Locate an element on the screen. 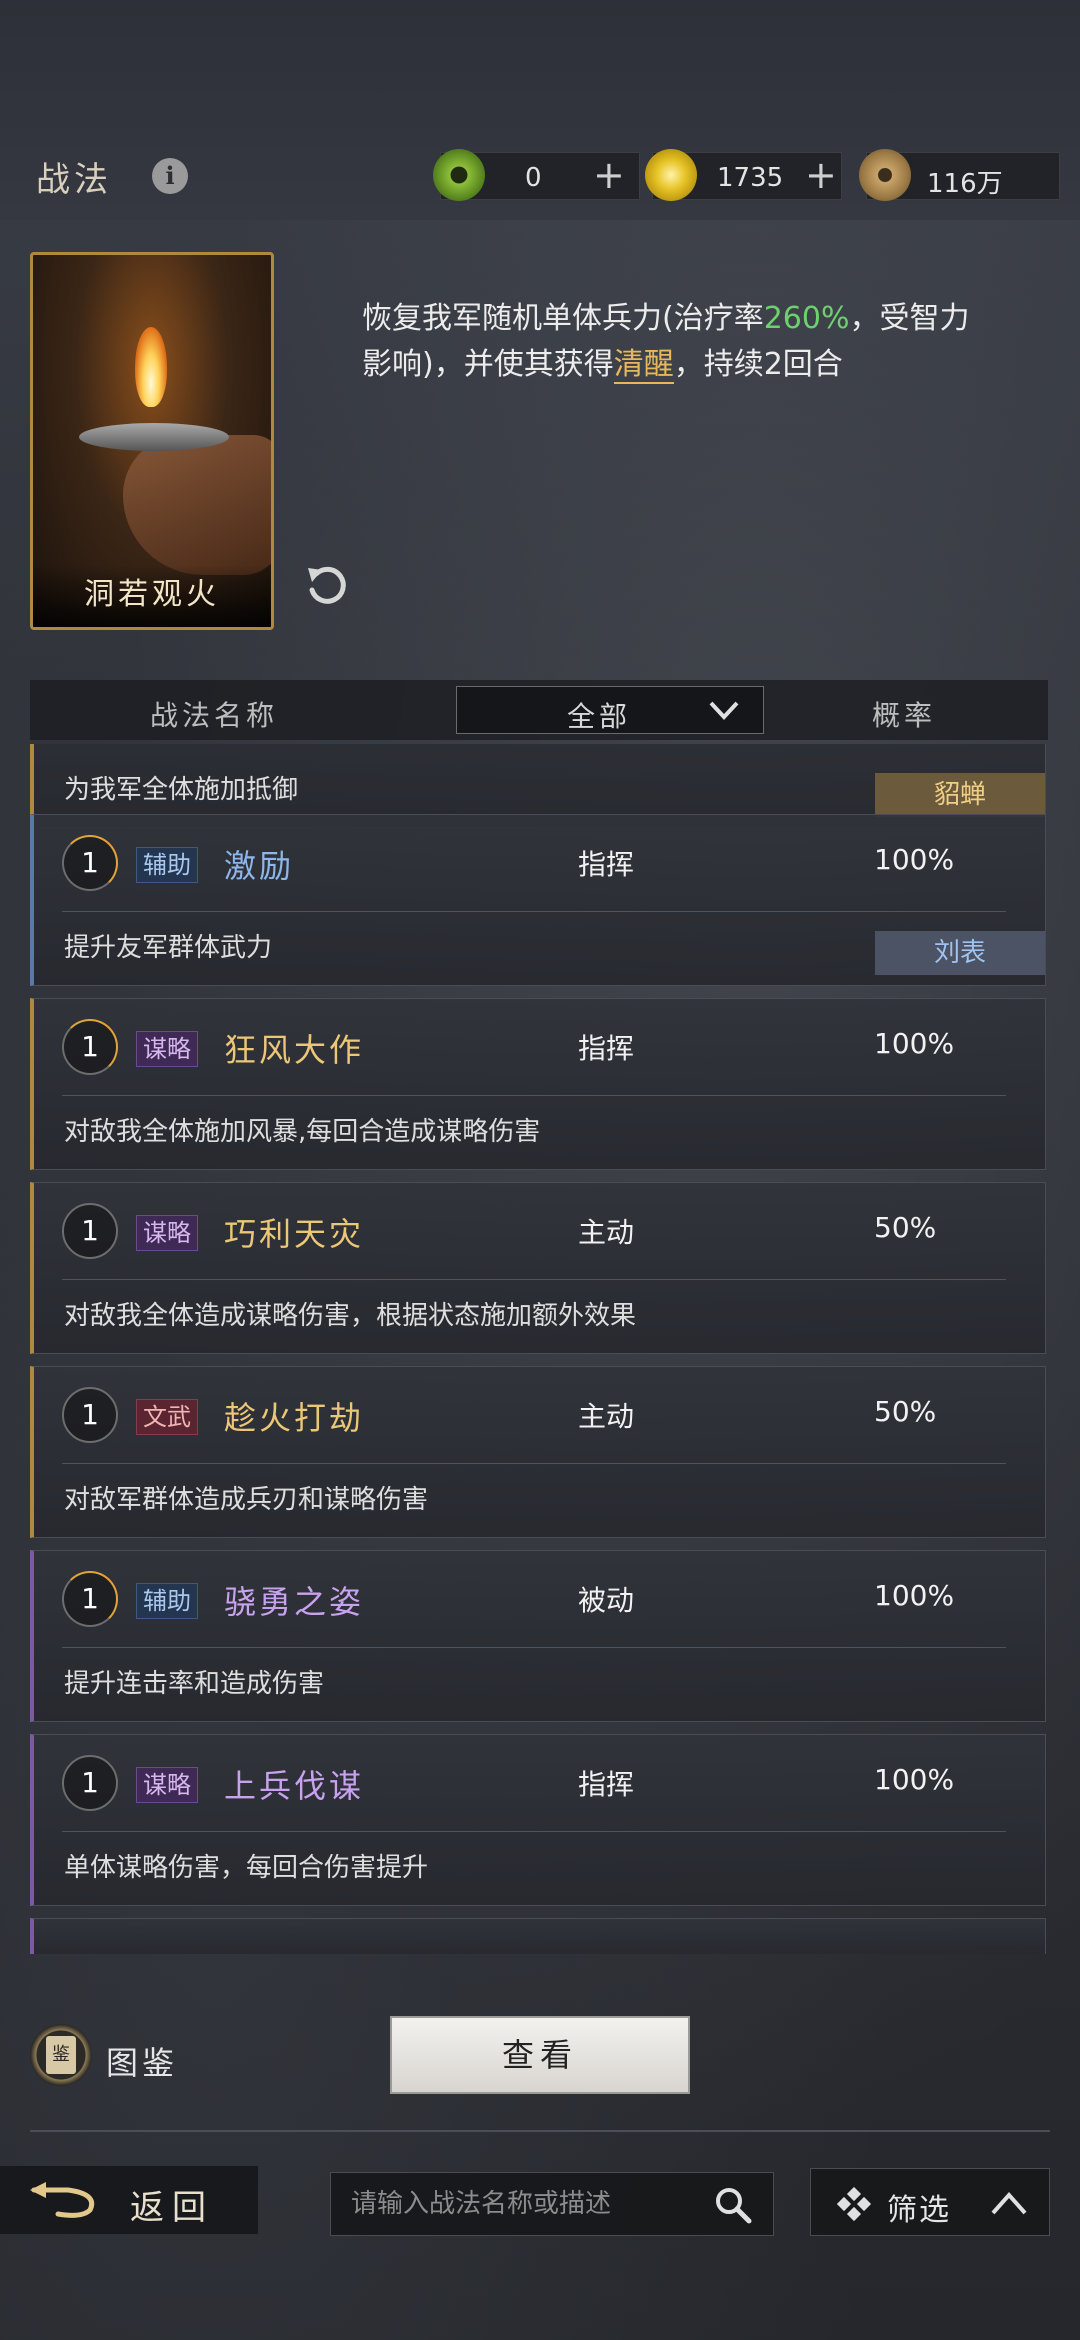 The image size is (1080, 2340). atlas-button: 鉴 图鉴 is located at coordinates (120, 2056).